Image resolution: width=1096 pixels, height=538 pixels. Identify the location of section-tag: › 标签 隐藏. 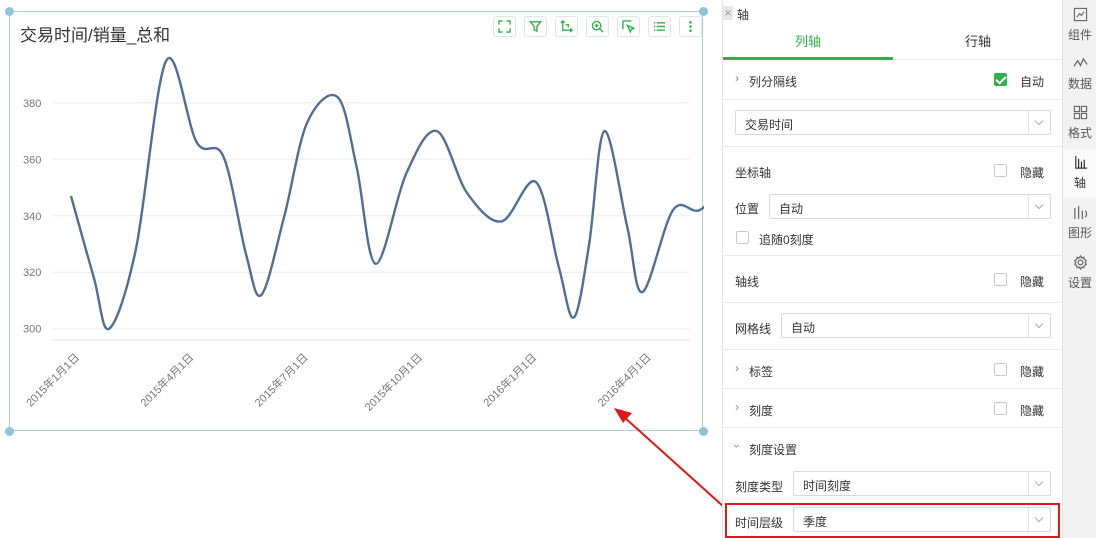
(893, 369).